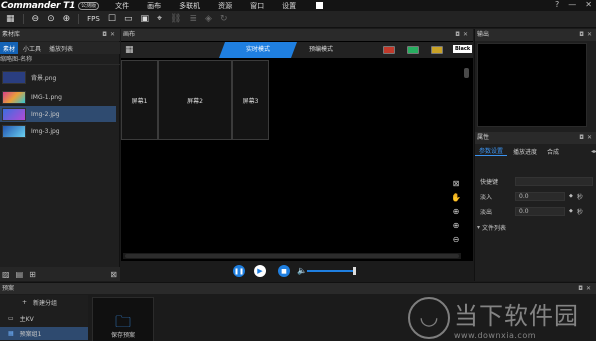  I want to click on horizontal-scrollbar, so click(292, 256).